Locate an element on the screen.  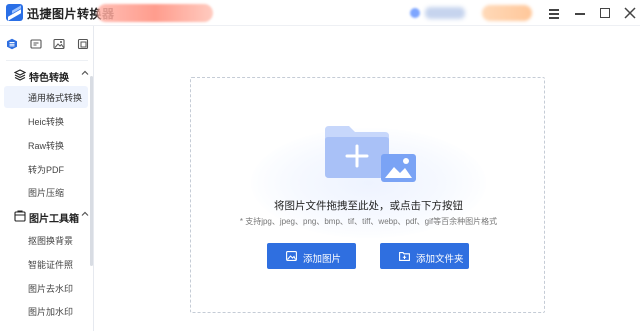
sidebar-divider is located at coordinates (47, 60).